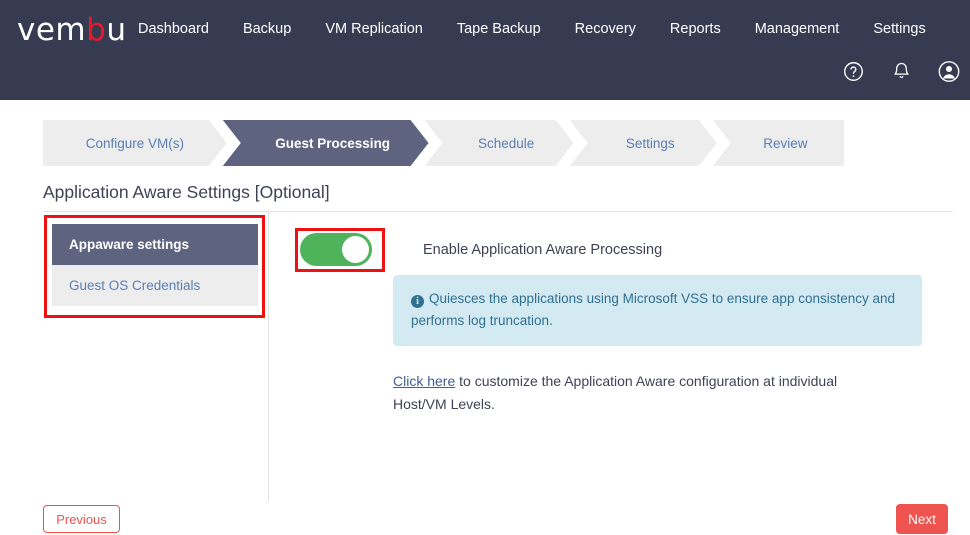  I want to click on nav-item-dashboard: Dashboard, so click(173, 29).